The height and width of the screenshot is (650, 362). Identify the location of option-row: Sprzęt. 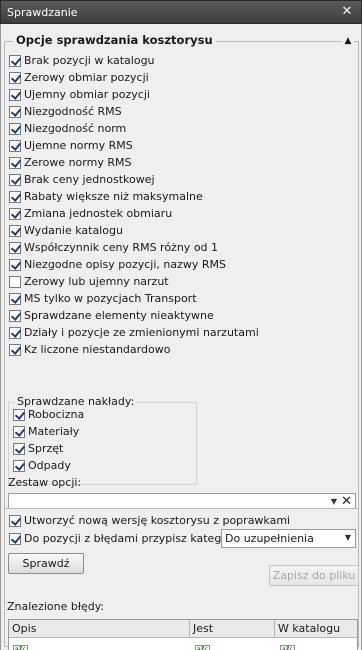
(38, 448).